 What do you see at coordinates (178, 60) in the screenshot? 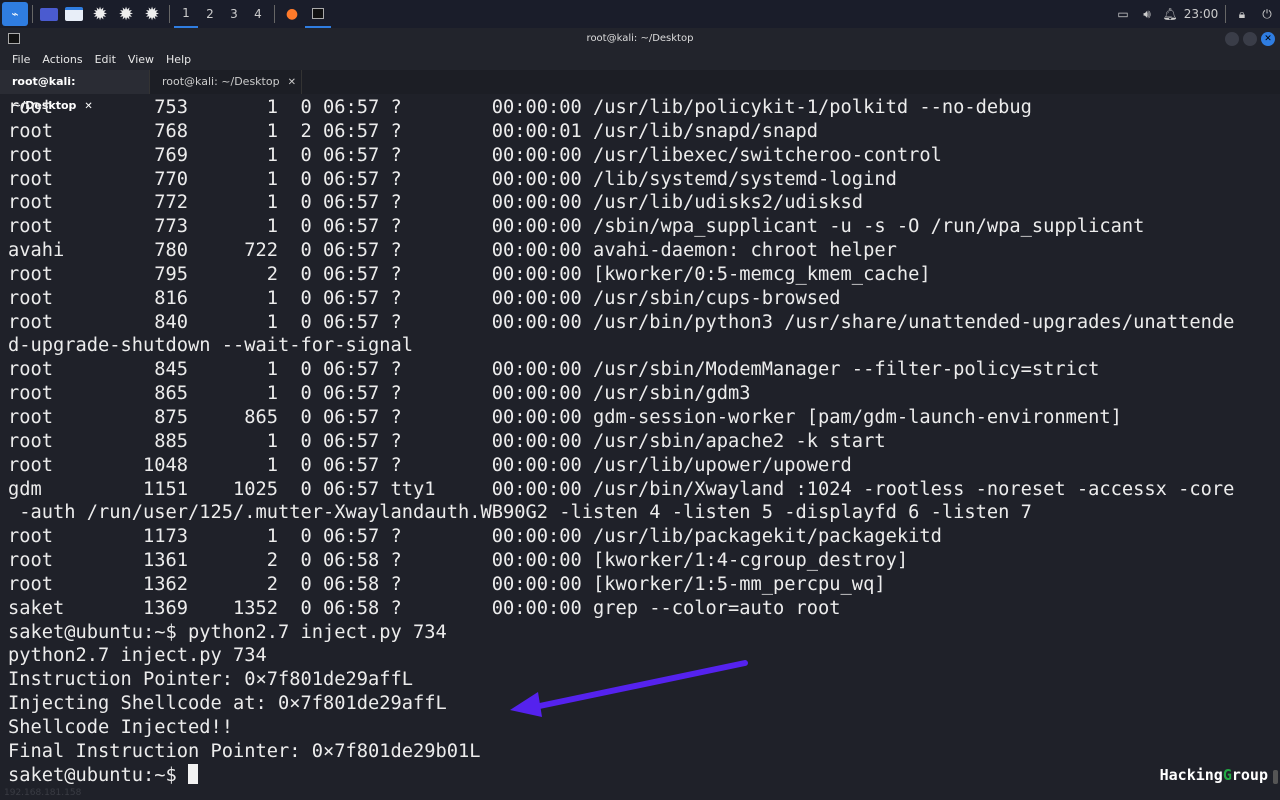
I see `menu-help: Help` at bounding box center [178, 60].